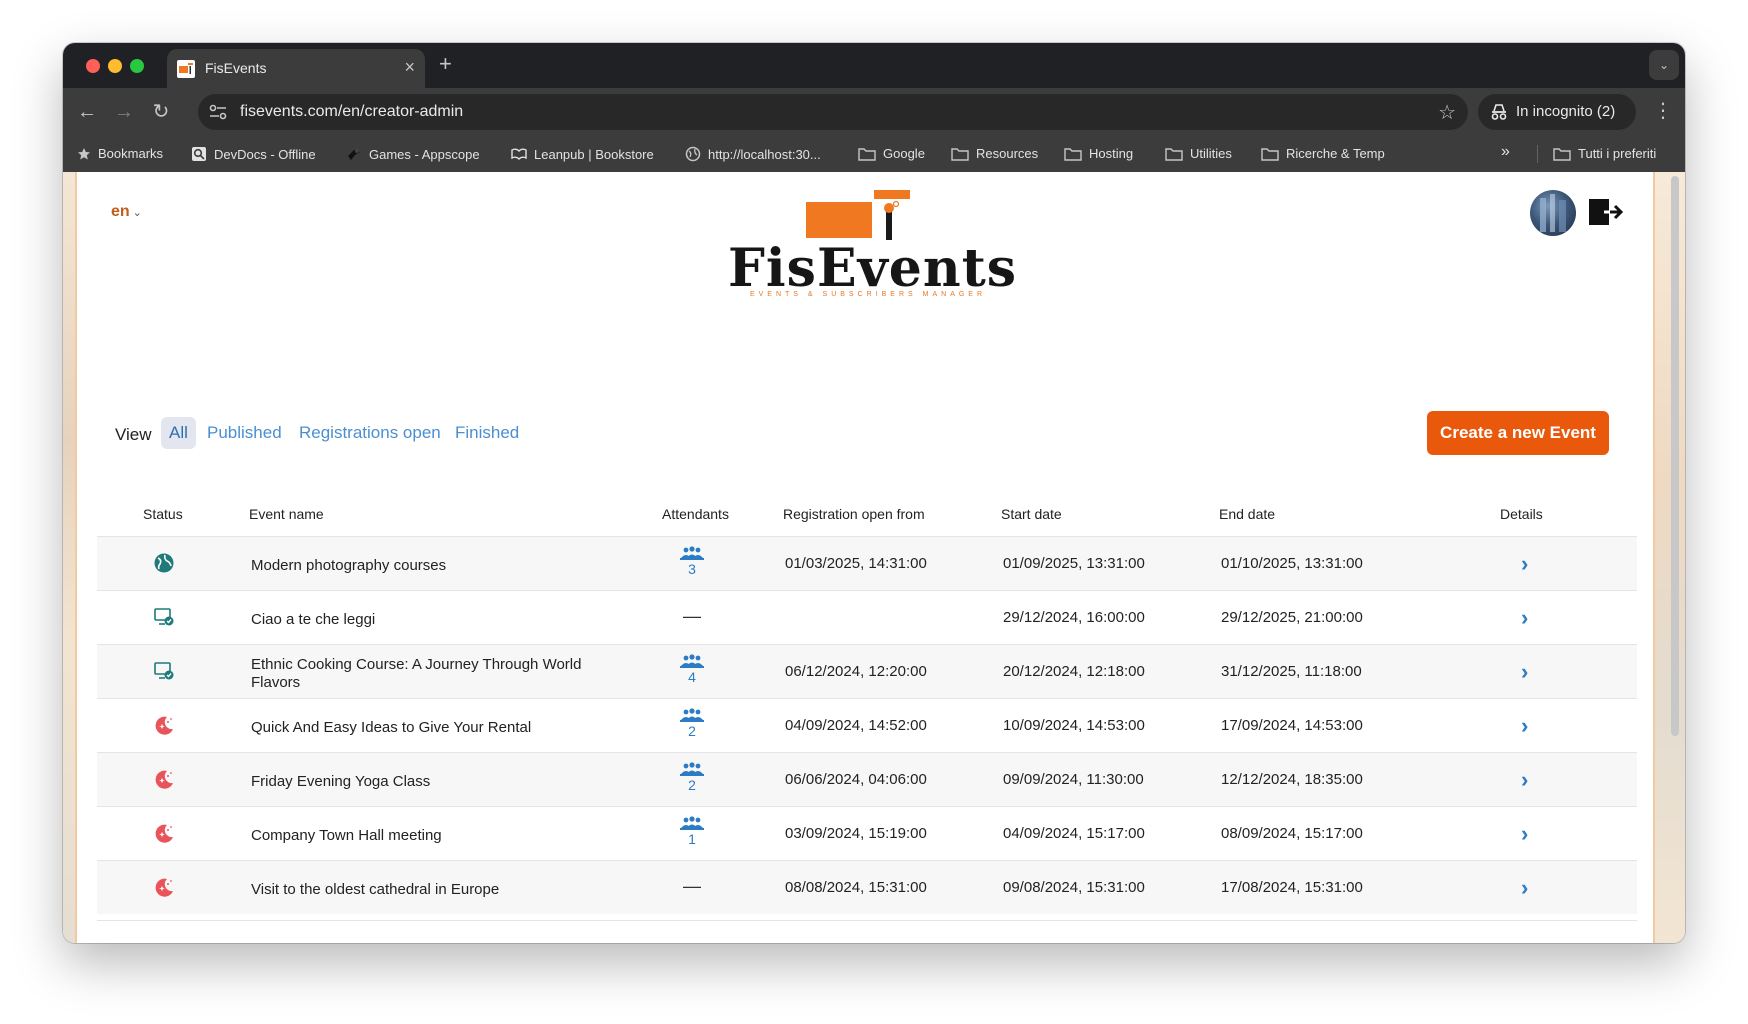 The image size is (1748, 1024). Describe the element at coordinates (313, 619) in the screenshot. I see `event-name: Ciao a te che leggi` at that location.